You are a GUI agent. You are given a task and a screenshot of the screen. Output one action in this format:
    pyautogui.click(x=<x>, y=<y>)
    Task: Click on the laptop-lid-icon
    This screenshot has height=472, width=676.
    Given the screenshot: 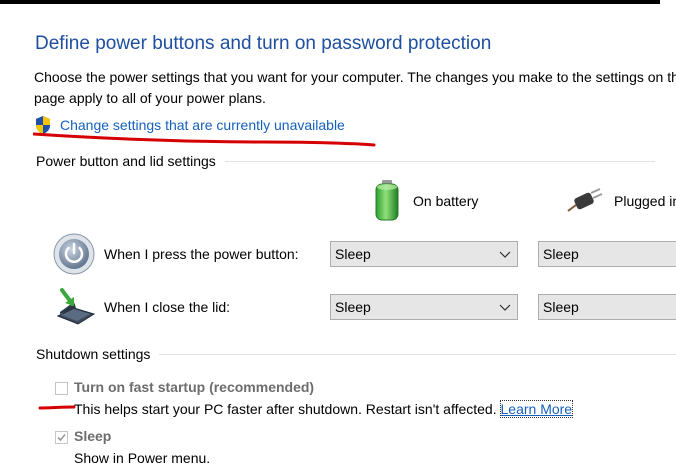 What is the action you would take?
    pyautogui.click(x=76, y=306)
    